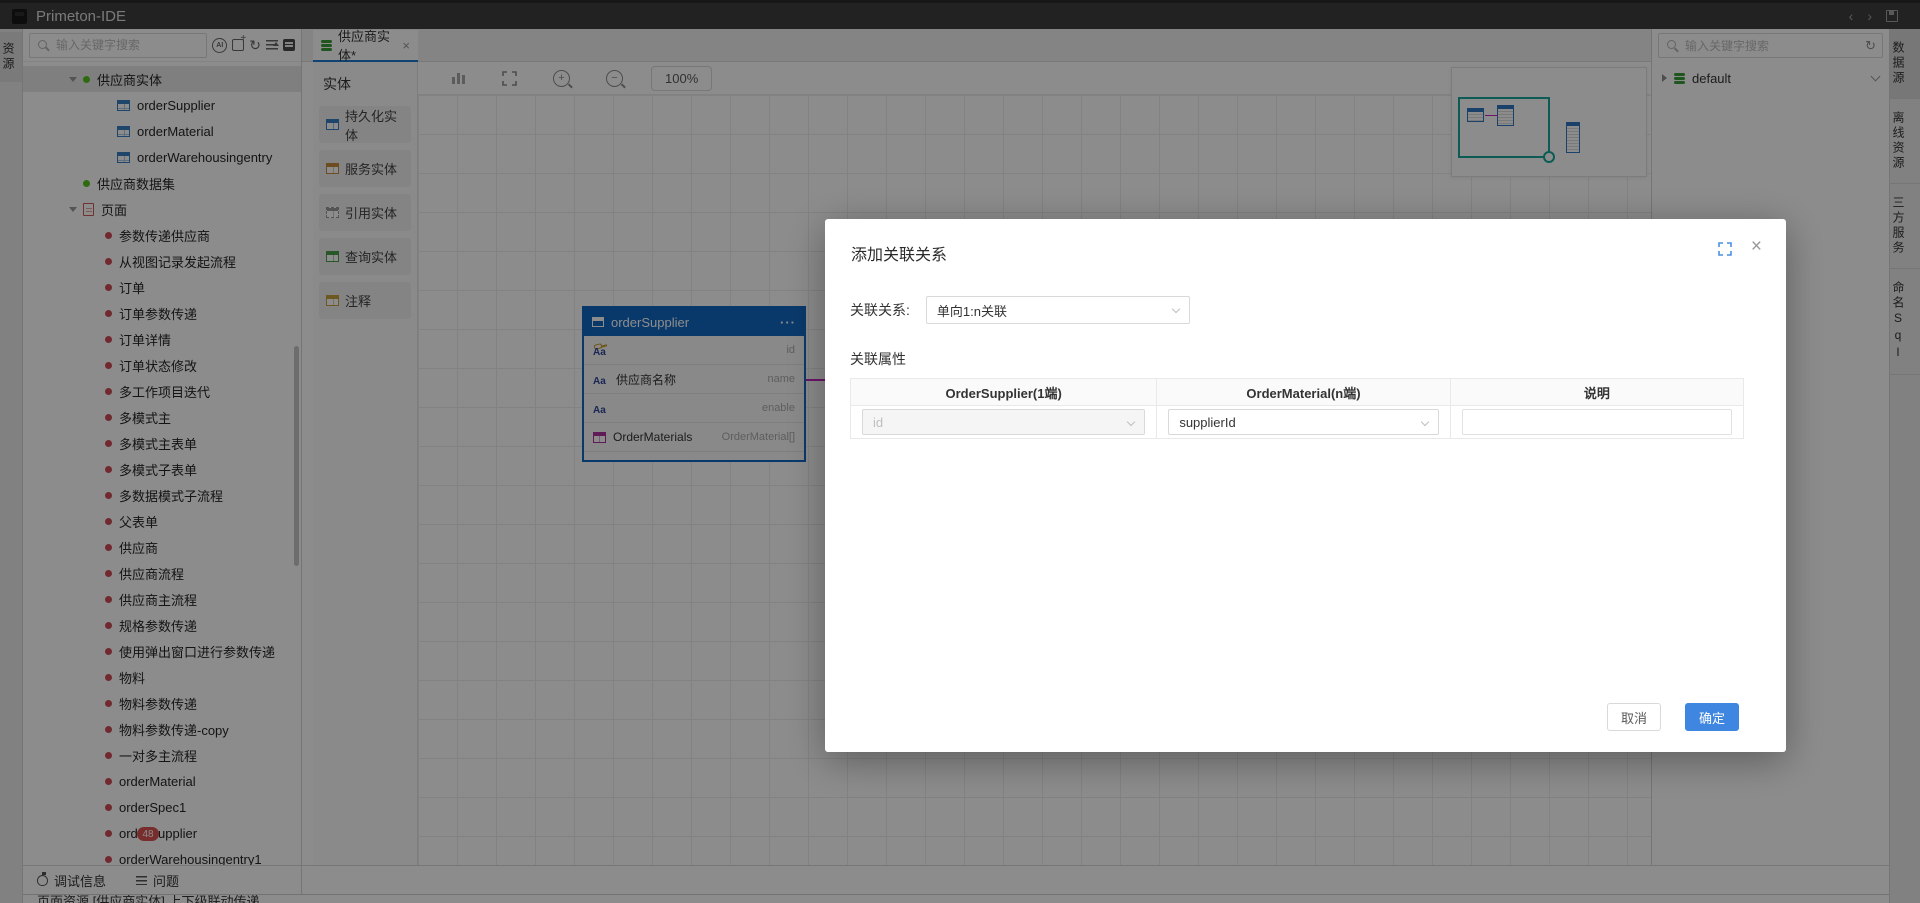 The height and width of the screenshot is (903, 1920). I want to click on relation-type-select: 单向1:n关联, so click(1057, 310).